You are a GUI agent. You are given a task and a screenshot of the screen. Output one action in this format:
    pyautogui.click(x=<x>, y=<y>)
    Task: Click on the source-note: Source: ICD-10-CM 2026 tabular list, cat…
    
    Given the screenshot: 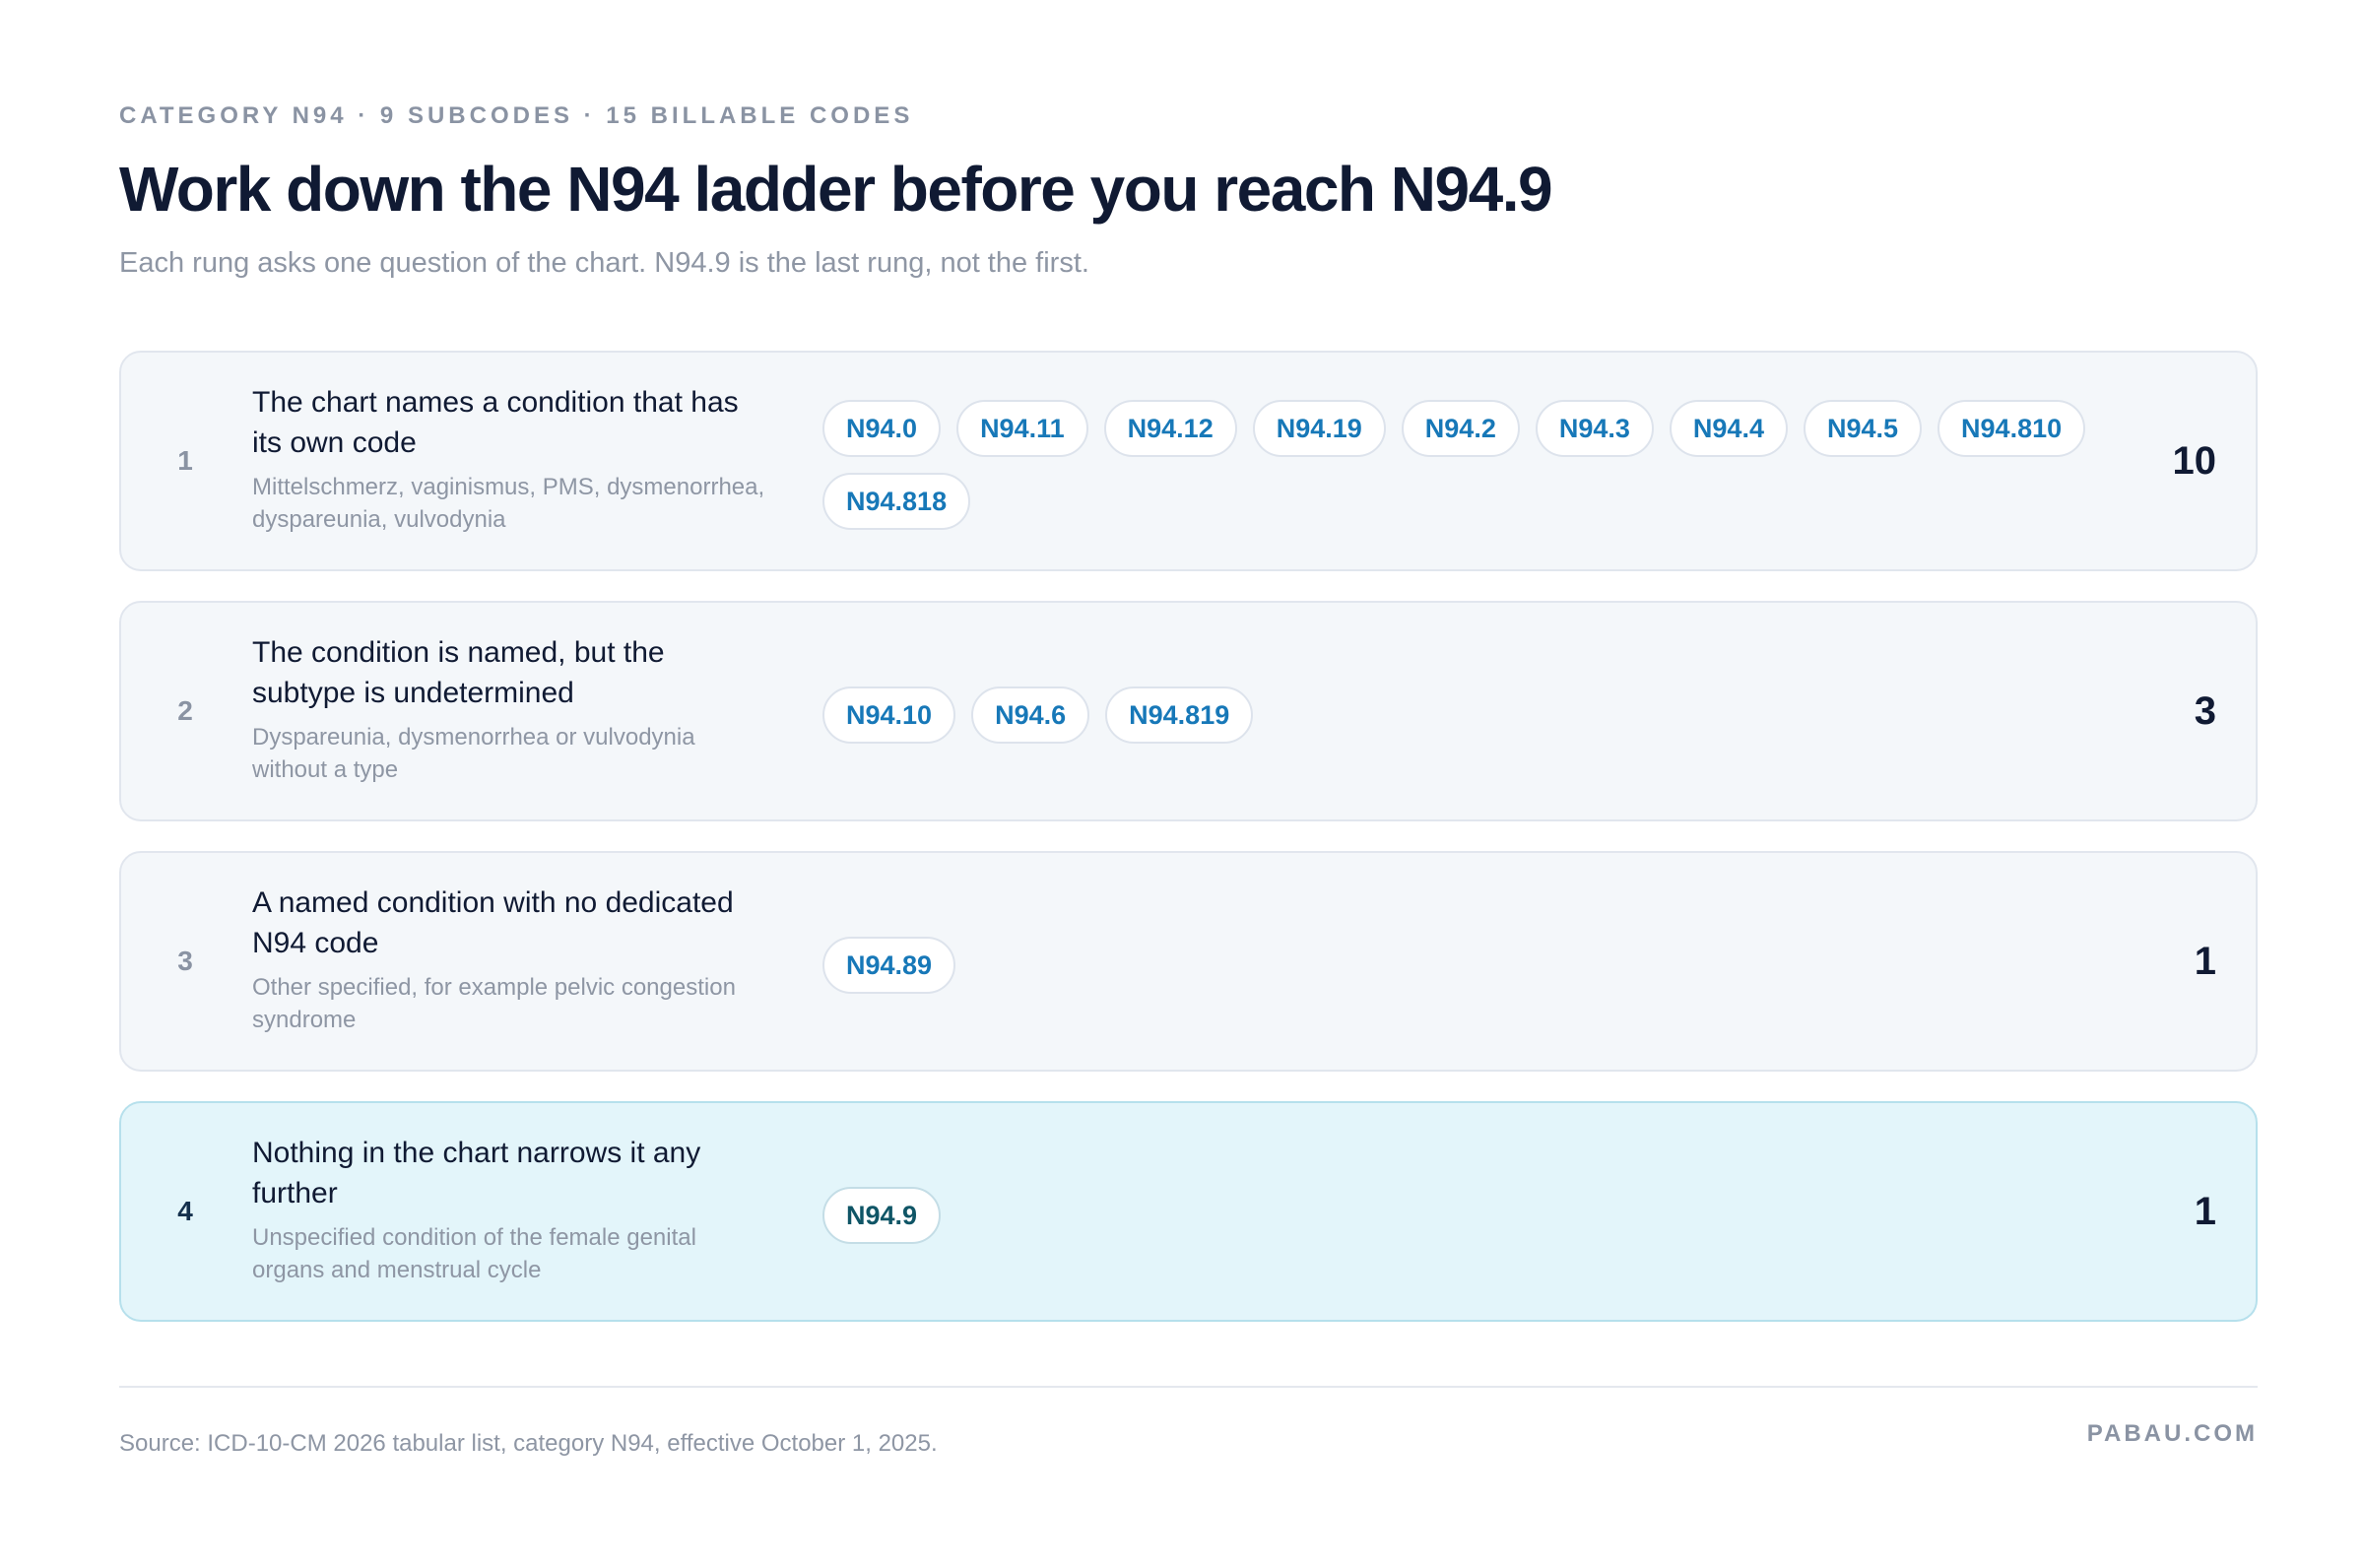 What is the action you would take?
    pyautogui.click(x=528, y=1444)
    